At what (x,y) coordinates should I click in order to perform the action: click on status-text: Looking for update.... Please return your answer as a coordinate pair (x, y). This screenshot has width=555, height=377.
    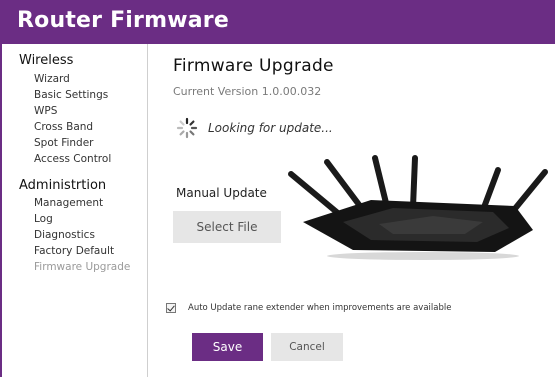
    Looking at the image, I should click on (270, 128).